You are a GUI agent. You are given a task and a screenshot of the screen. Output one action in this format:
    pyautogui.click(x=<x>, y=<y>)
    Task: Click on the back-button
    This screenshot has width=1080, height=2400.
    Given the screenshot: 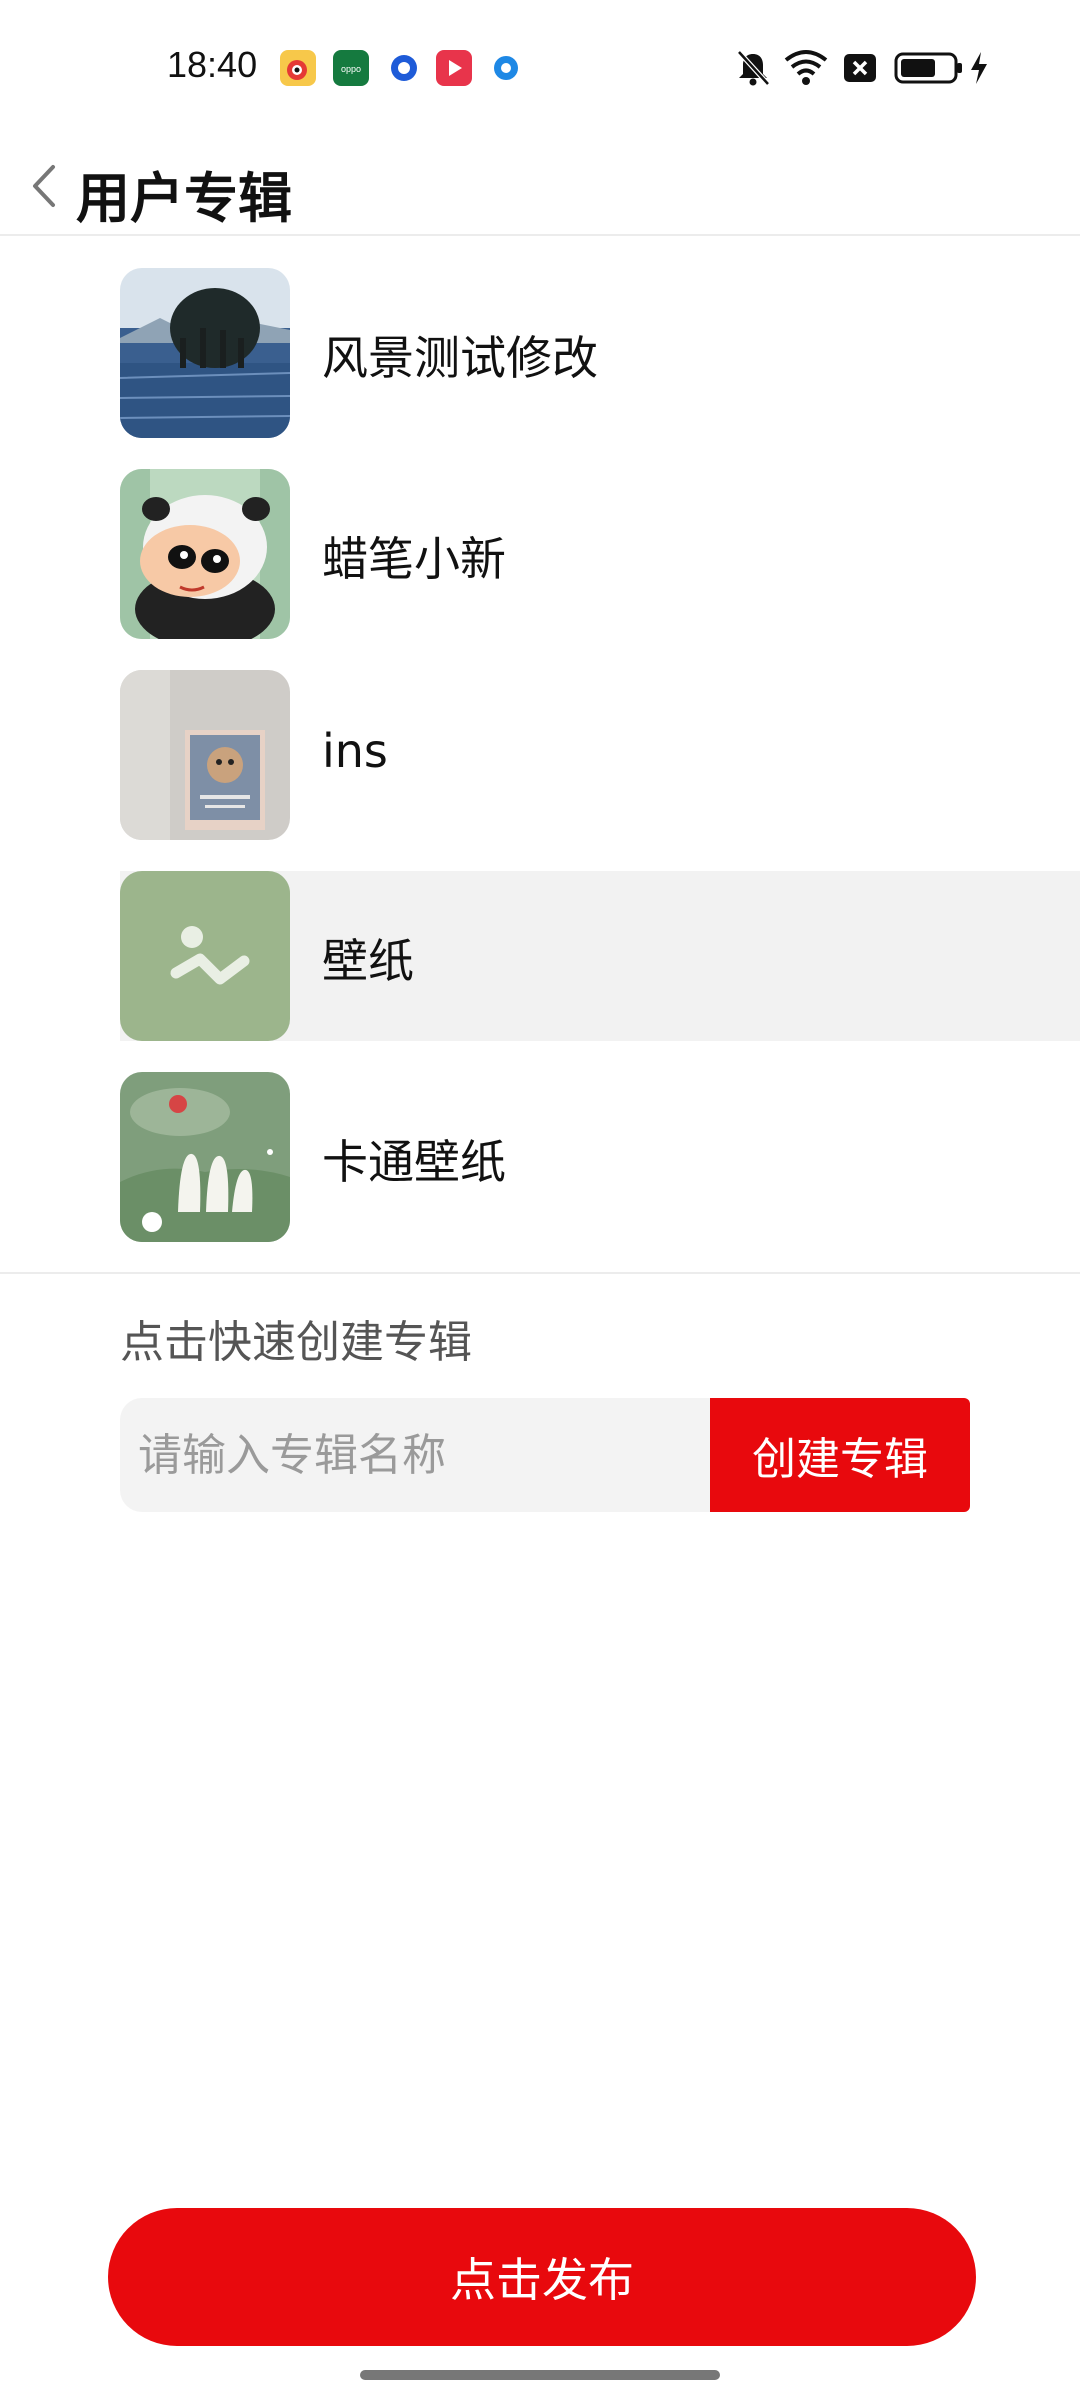 What is the action you would take?
    pyautogui.click(x=44, y=186)
    